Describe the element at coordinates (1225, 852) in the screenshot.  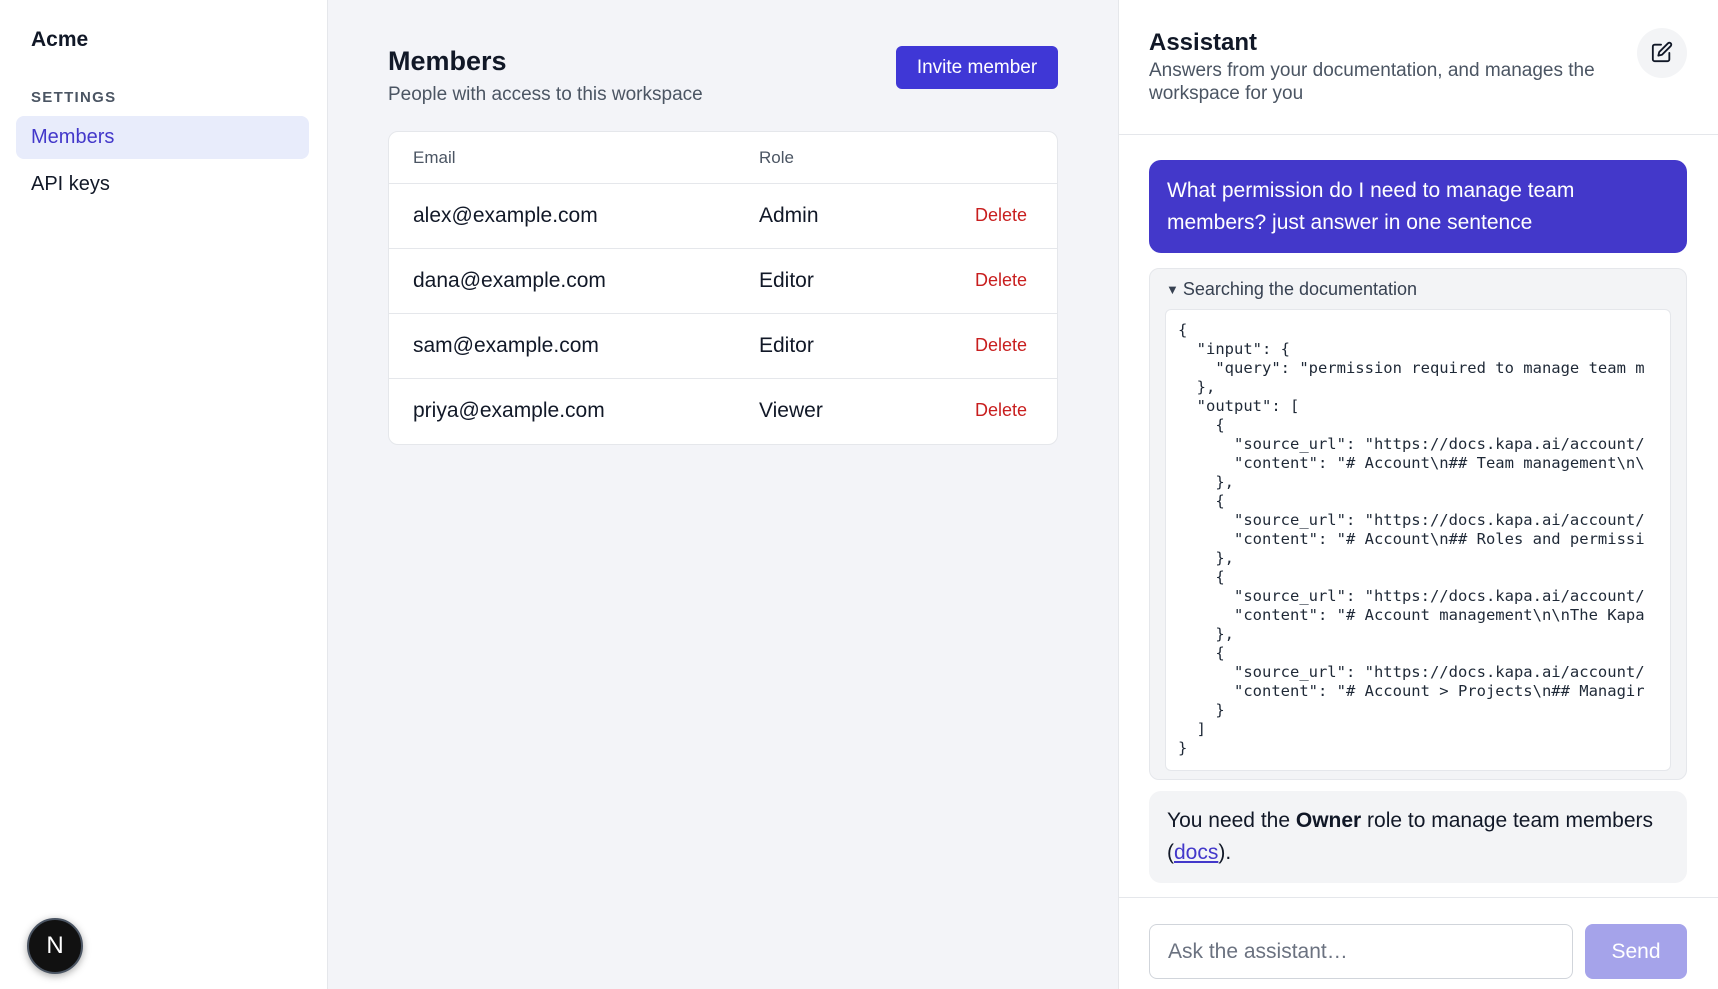
I see `answer-text: ).` at that location.